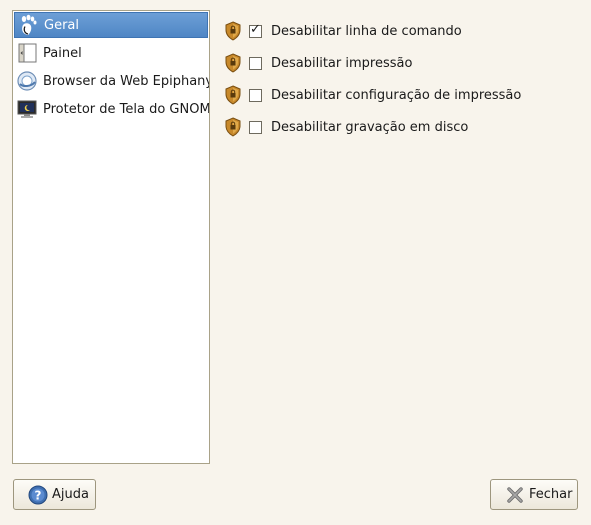  I want to click on disable-command-line-label: Desabilitar linha de comando, so click(366, 31).